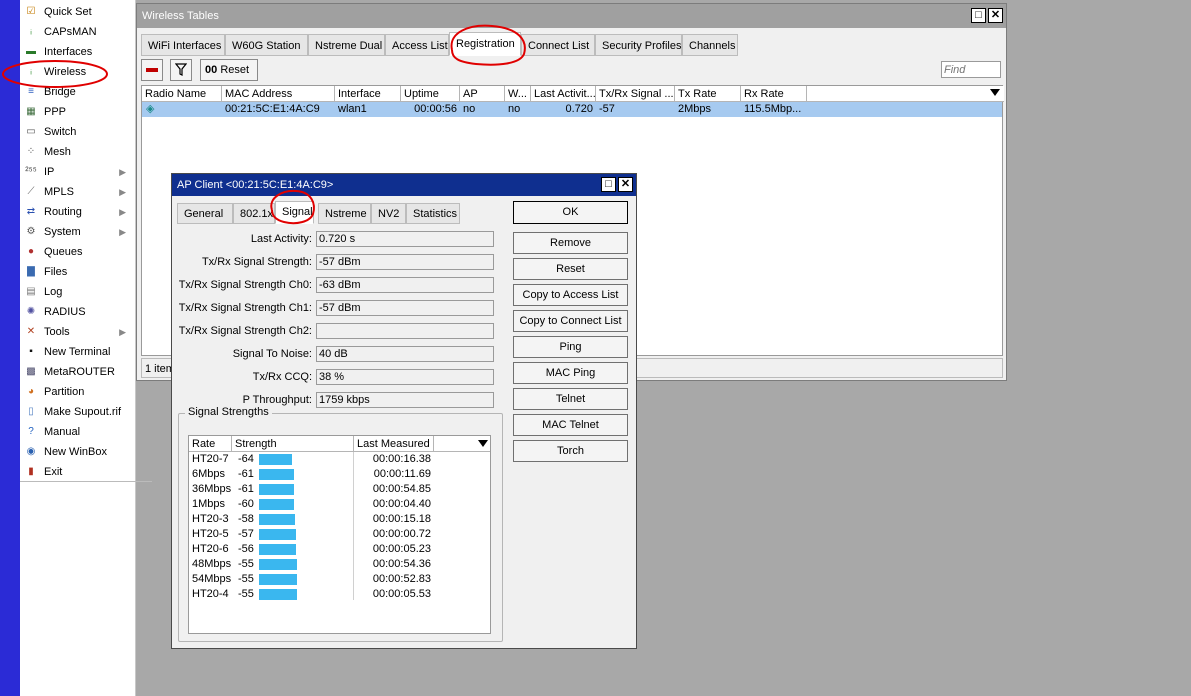  I want to click on list-item: 48Mbps -55 00:00:54.36, so click(339, 564).